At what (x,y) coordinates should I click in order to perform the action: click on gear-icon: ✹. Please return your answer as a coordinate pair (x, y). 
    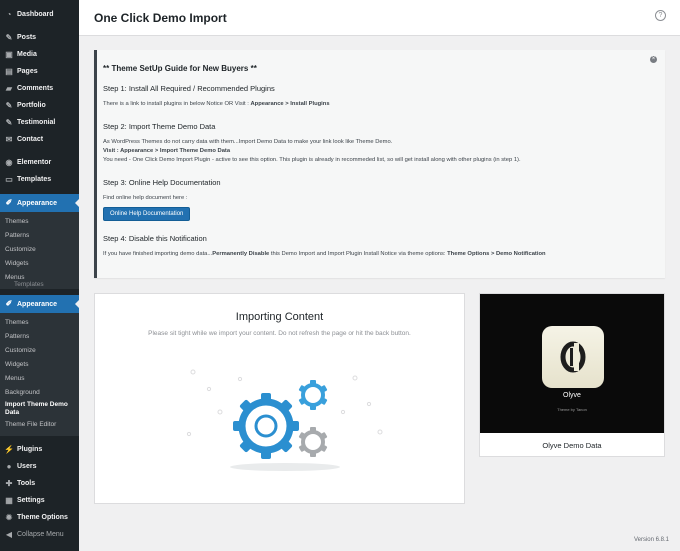
    Looking at the image, I should click on (9, 517).